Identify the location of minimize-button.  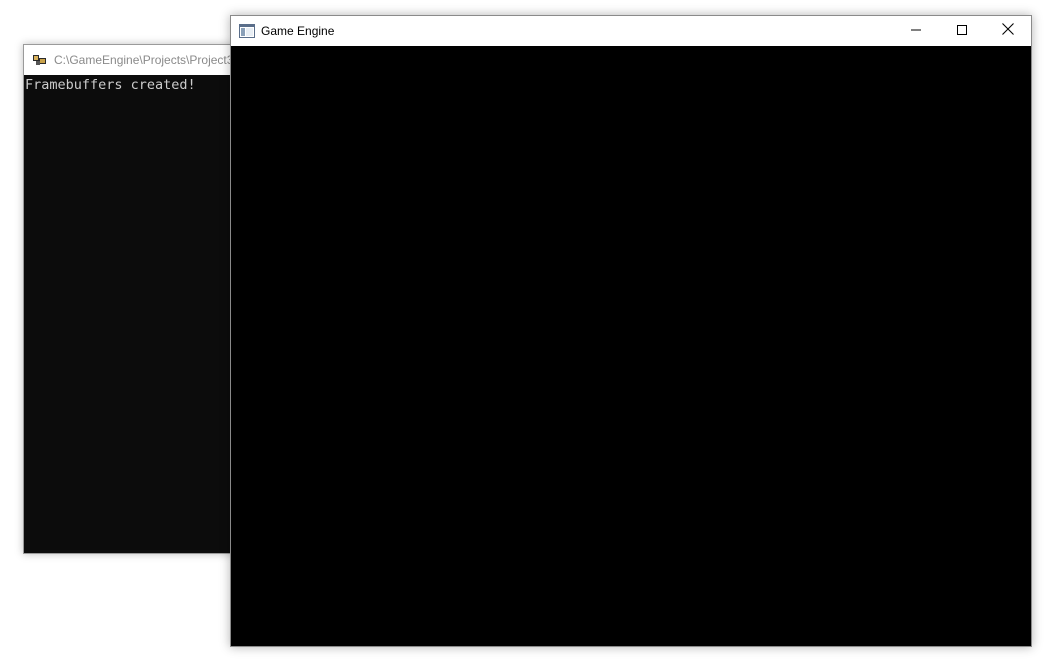
(916, 31).